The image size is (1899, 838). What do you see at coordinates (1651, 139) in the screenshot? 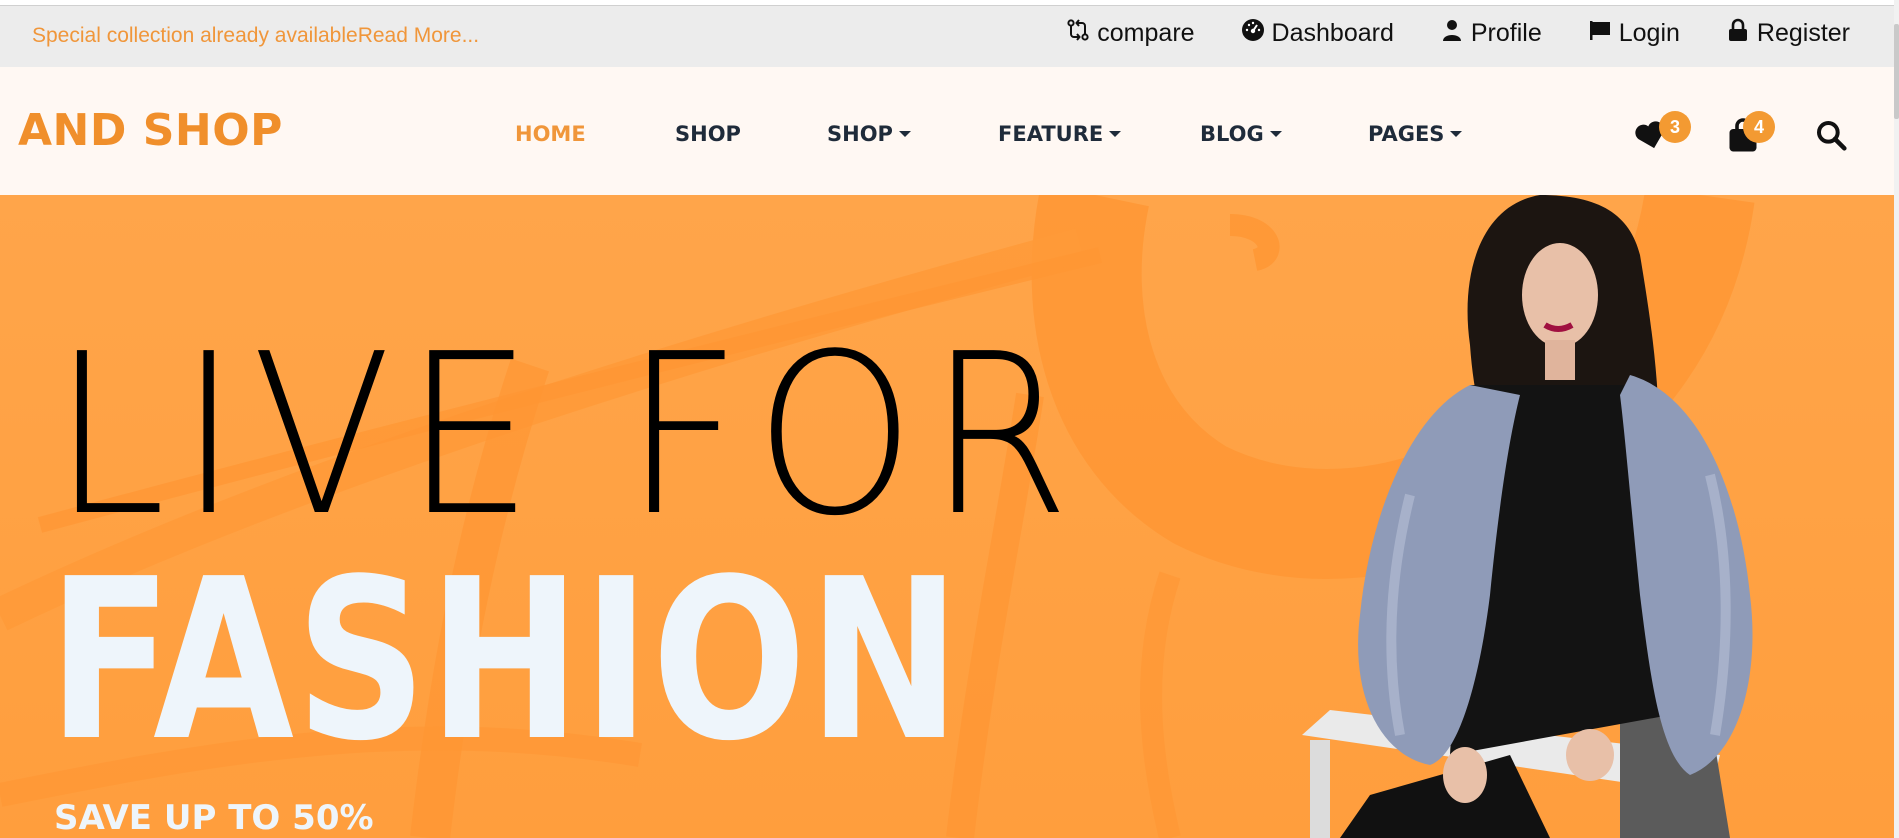
I see `heart-icon` at bounding box center [1651, 139].